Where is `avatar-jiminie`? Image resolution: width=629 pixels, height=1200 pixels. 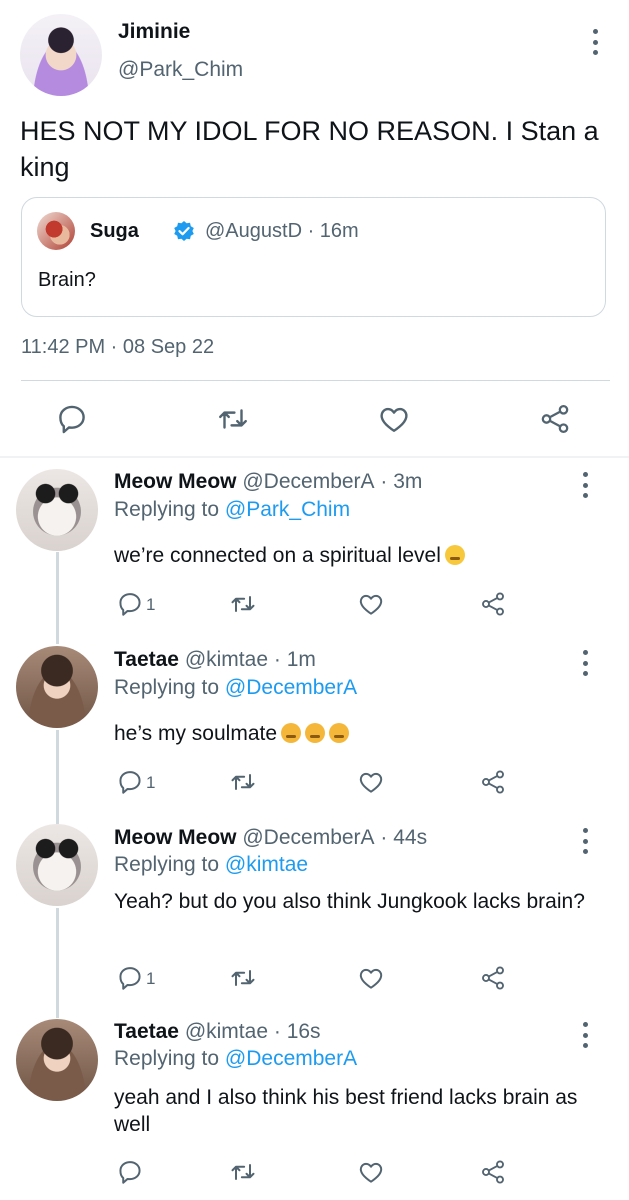
avatar-jiminie is located at coordinates (61, 55).